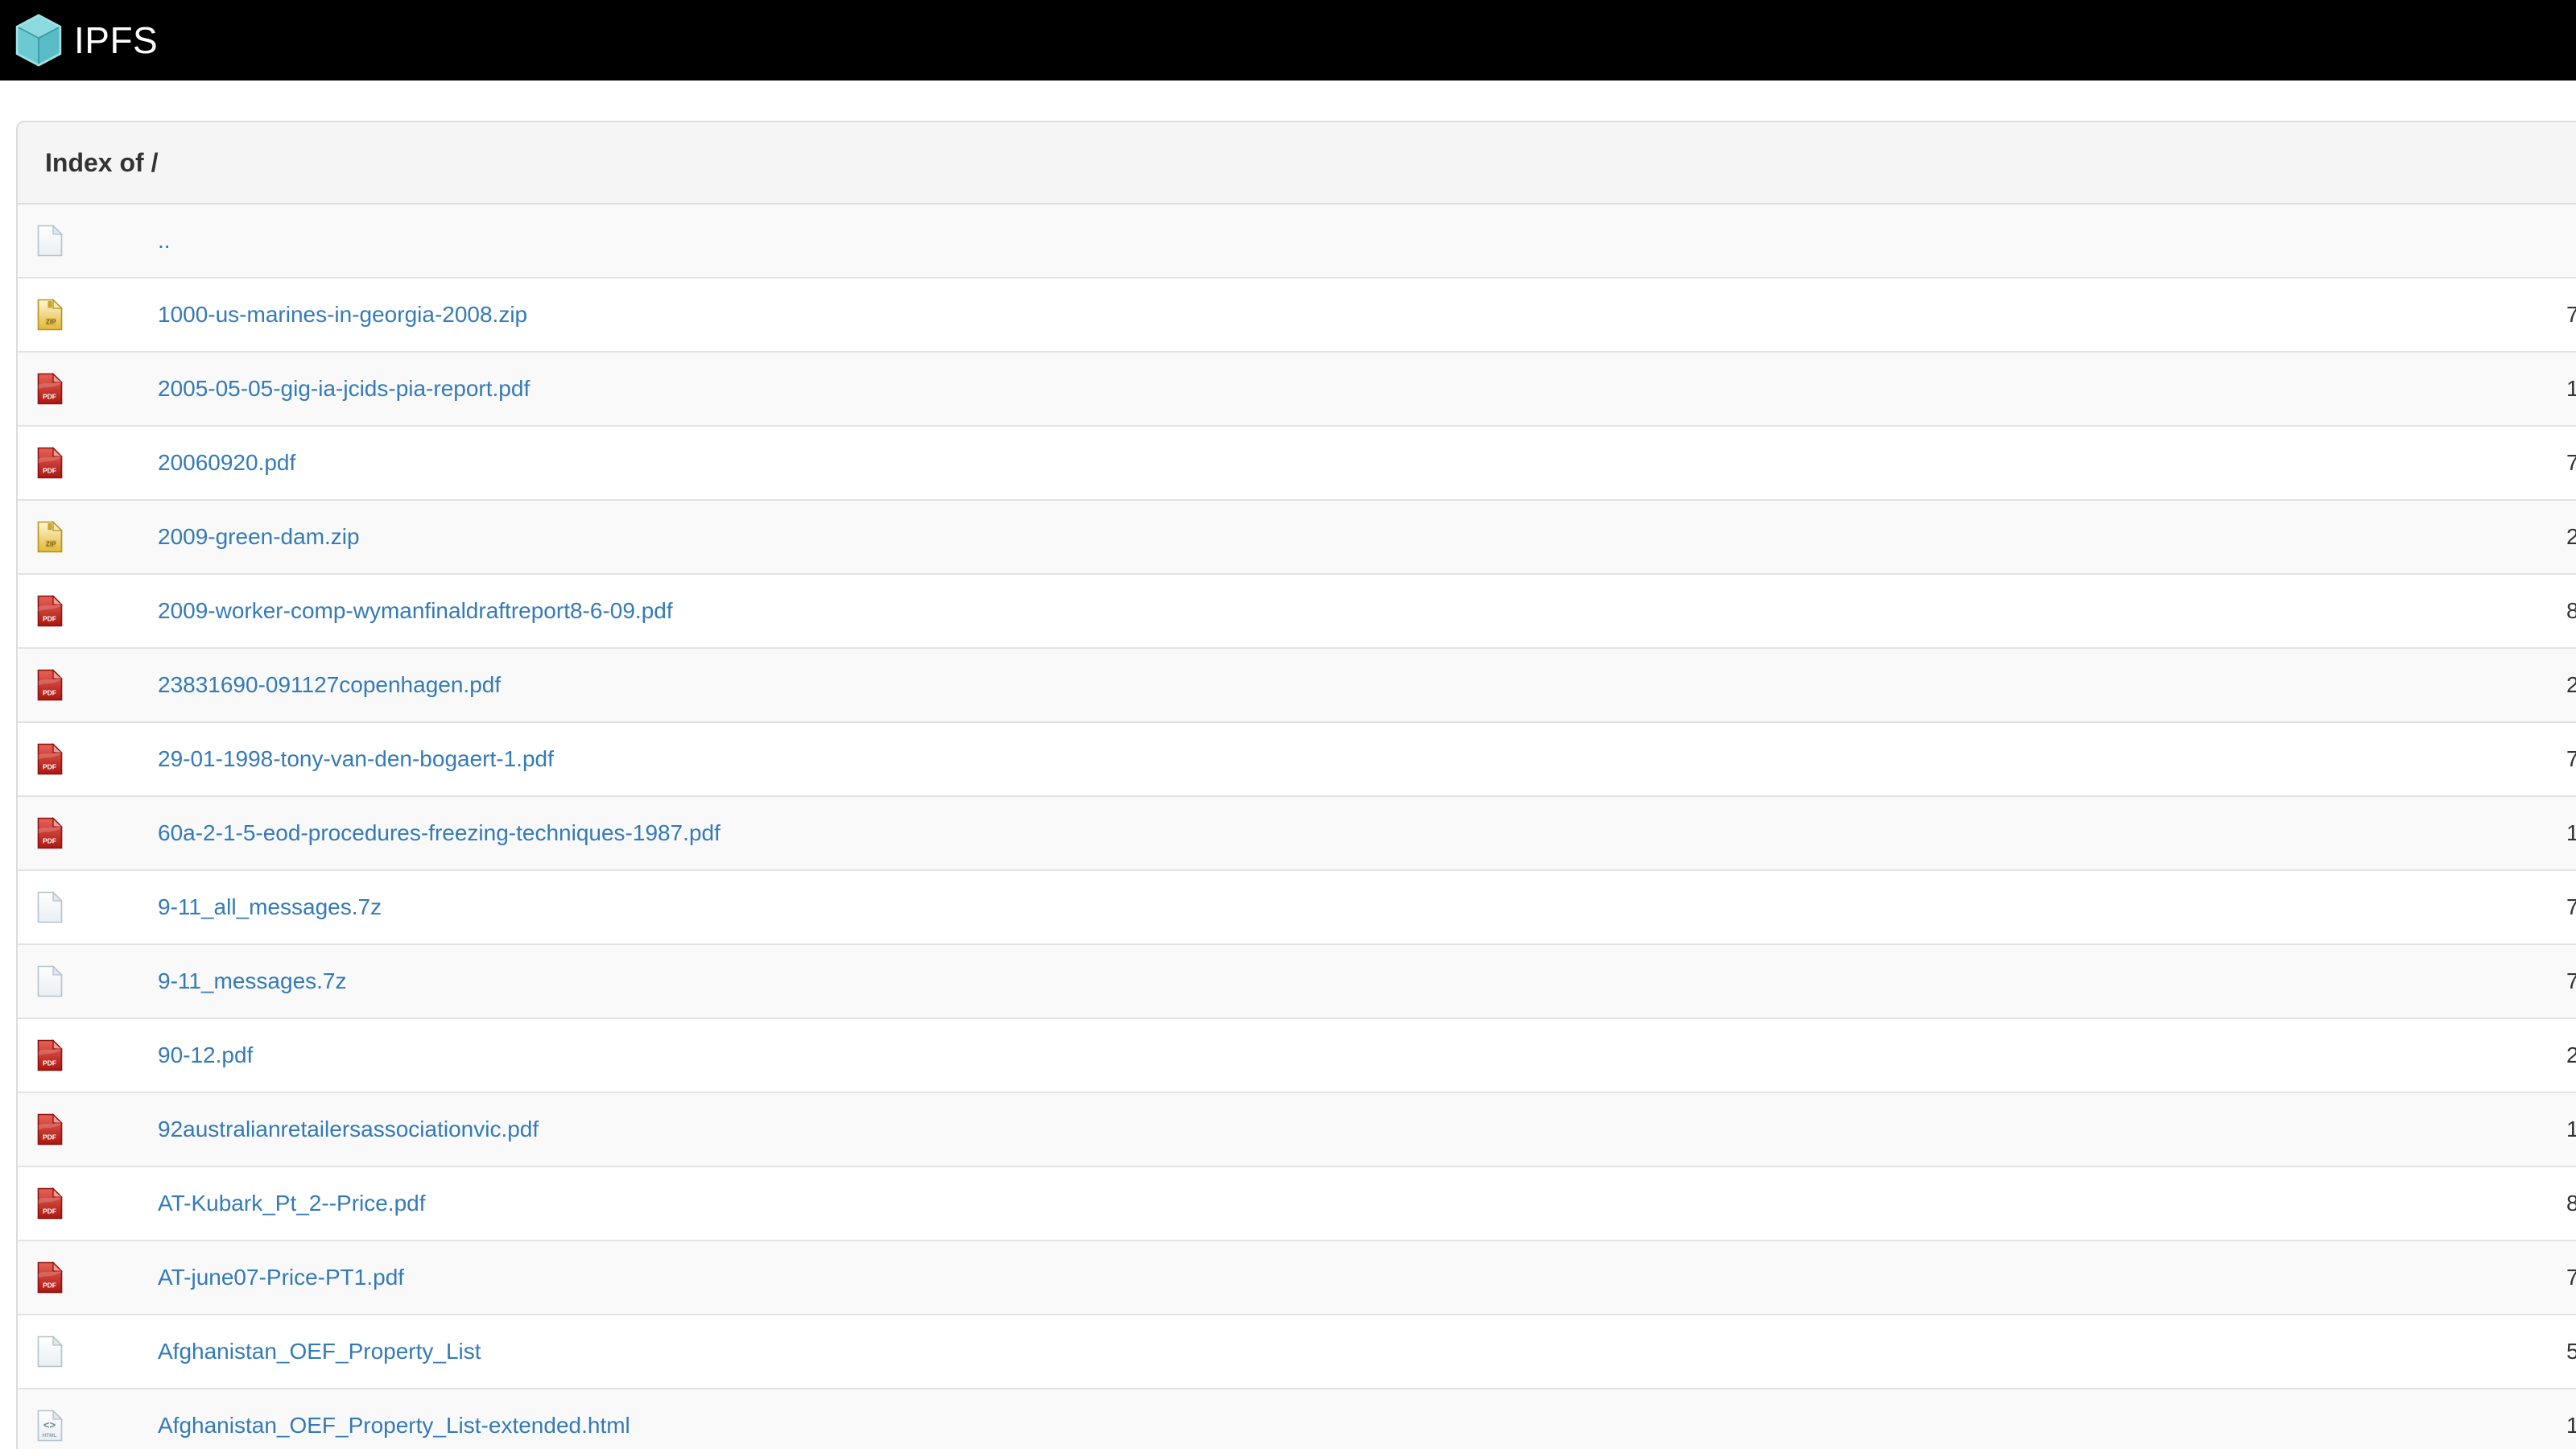 The image size is (2576, 1449). I want to click on table-row: 90-12.pdf 2, so click(1297, 1055).